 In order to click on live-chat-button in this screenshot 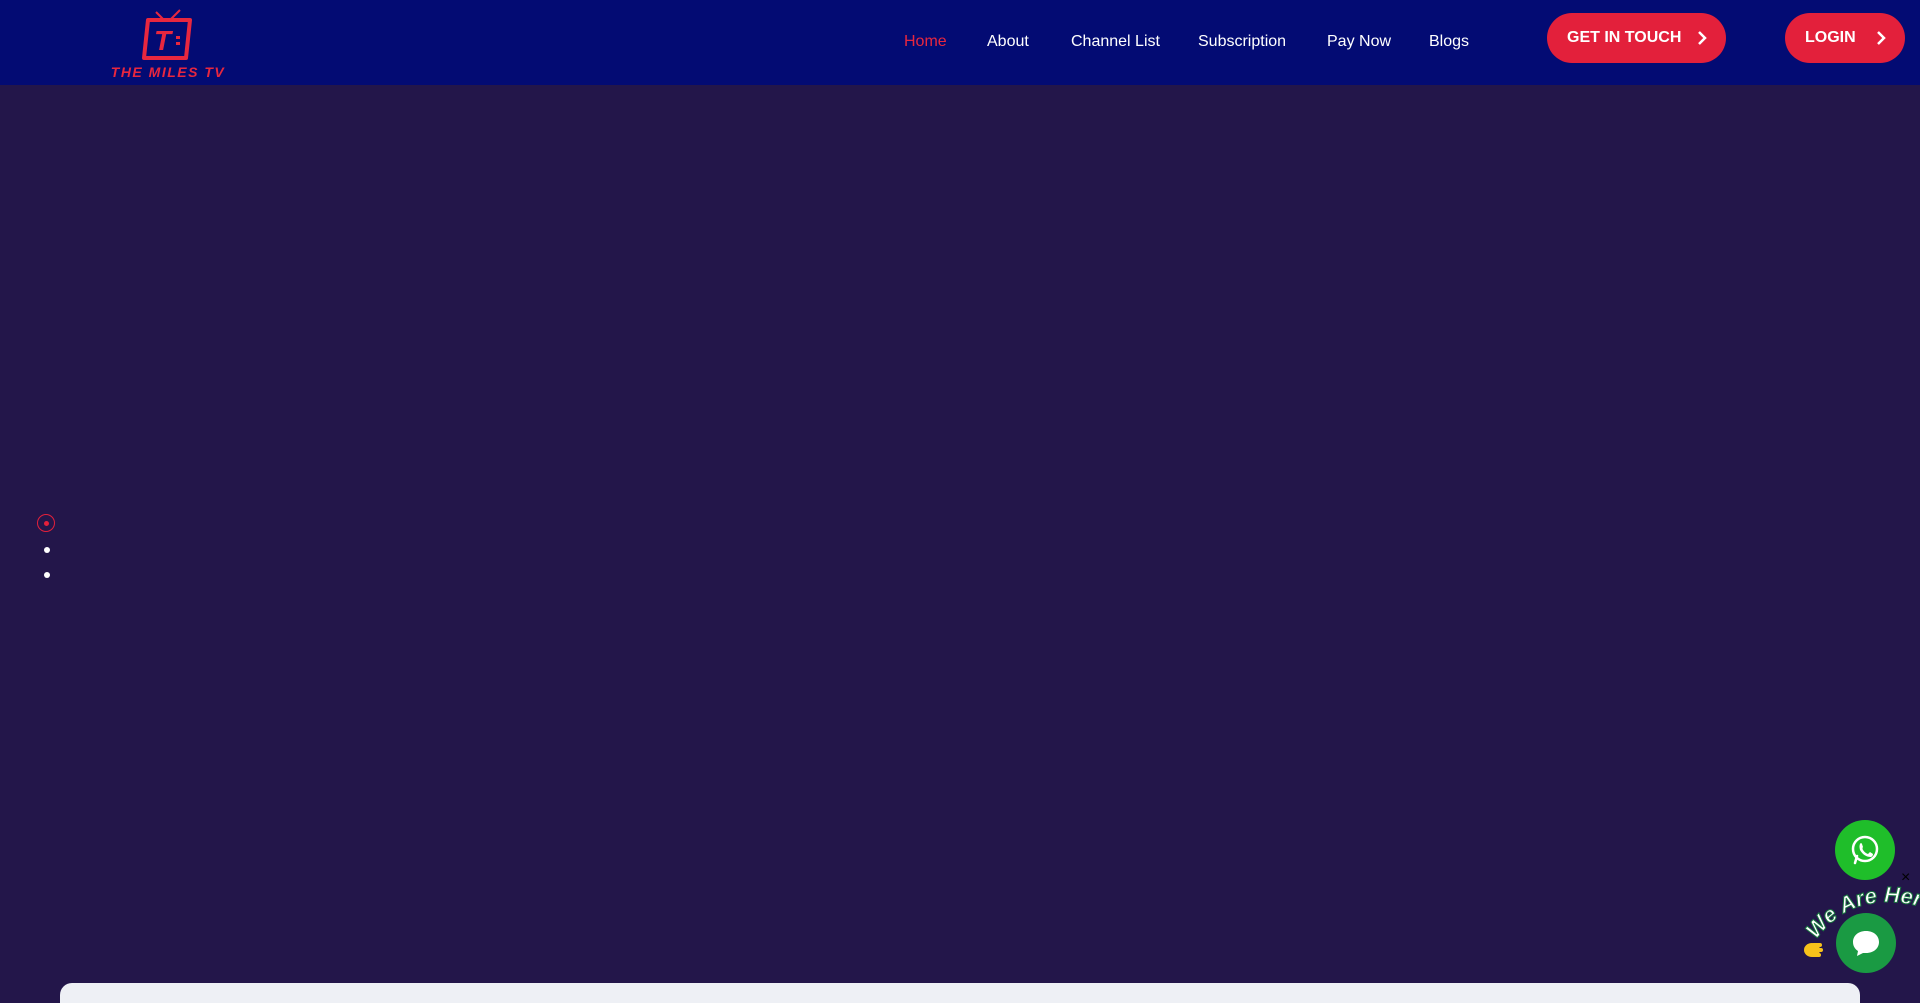, I will do `click(1866, 943)`.